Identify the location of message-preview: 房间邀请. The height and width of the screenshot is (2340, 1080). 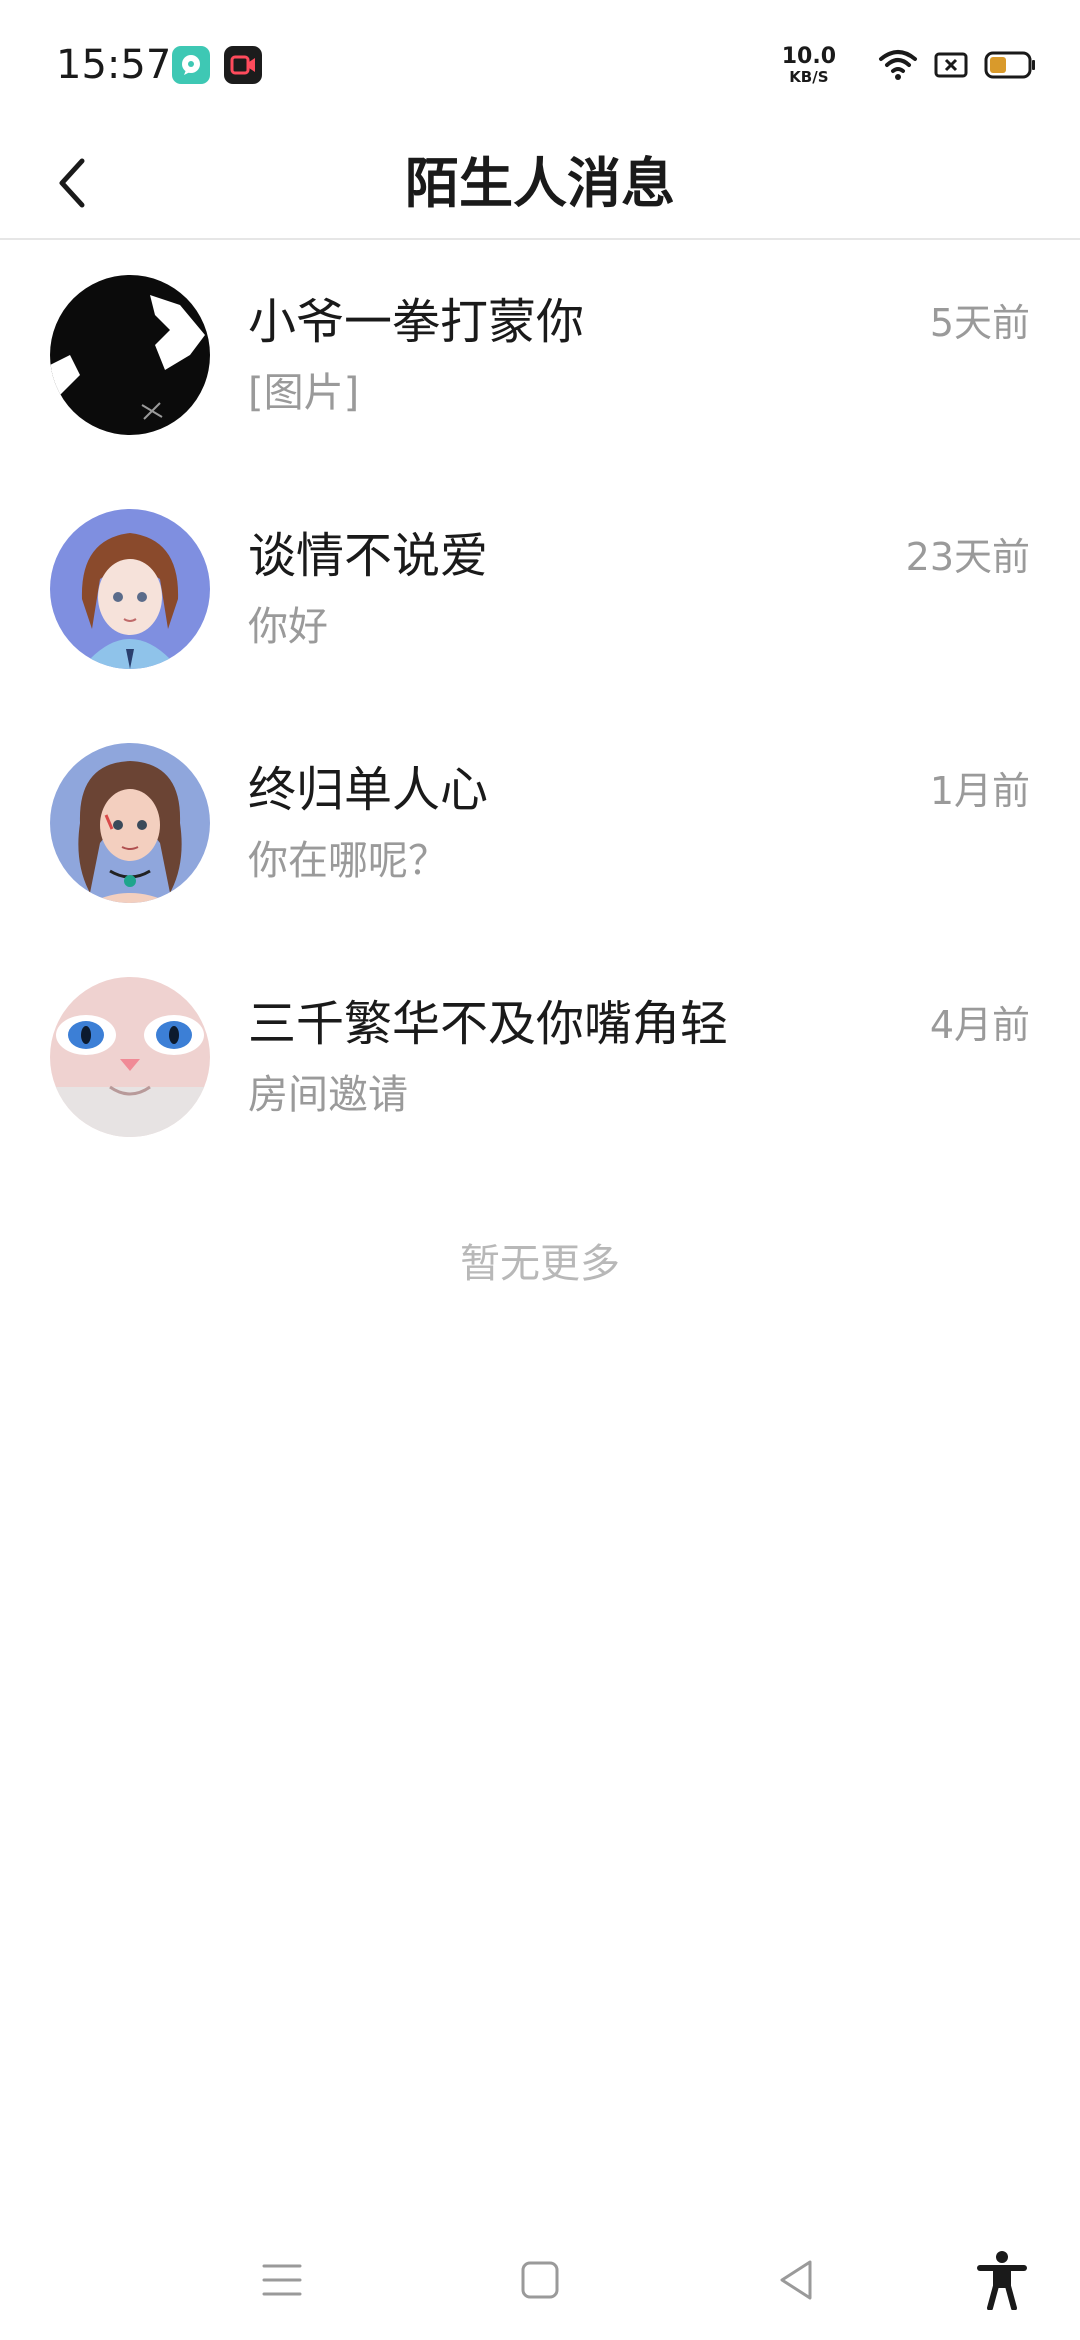
(328, 1095).